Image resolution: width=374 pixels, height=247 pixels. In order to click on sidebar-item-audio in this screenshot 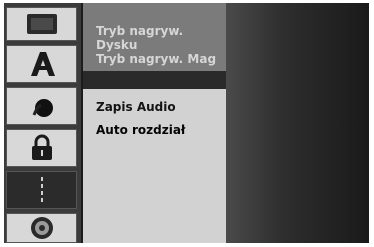, I will do `click(41, 106)`.